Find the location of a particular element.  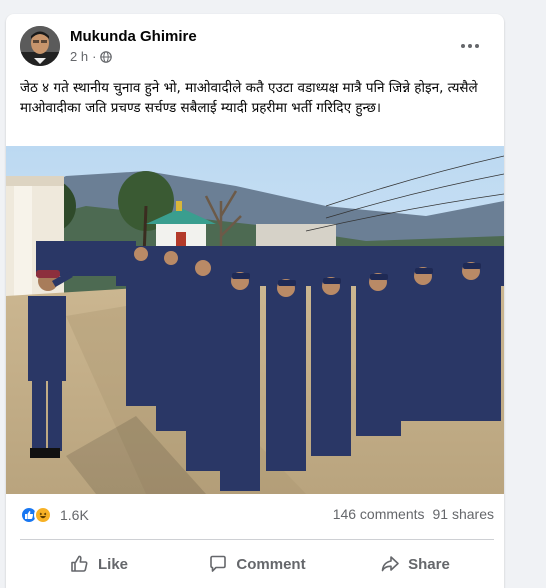

share-label: Share is located at coordinates (429, 564).